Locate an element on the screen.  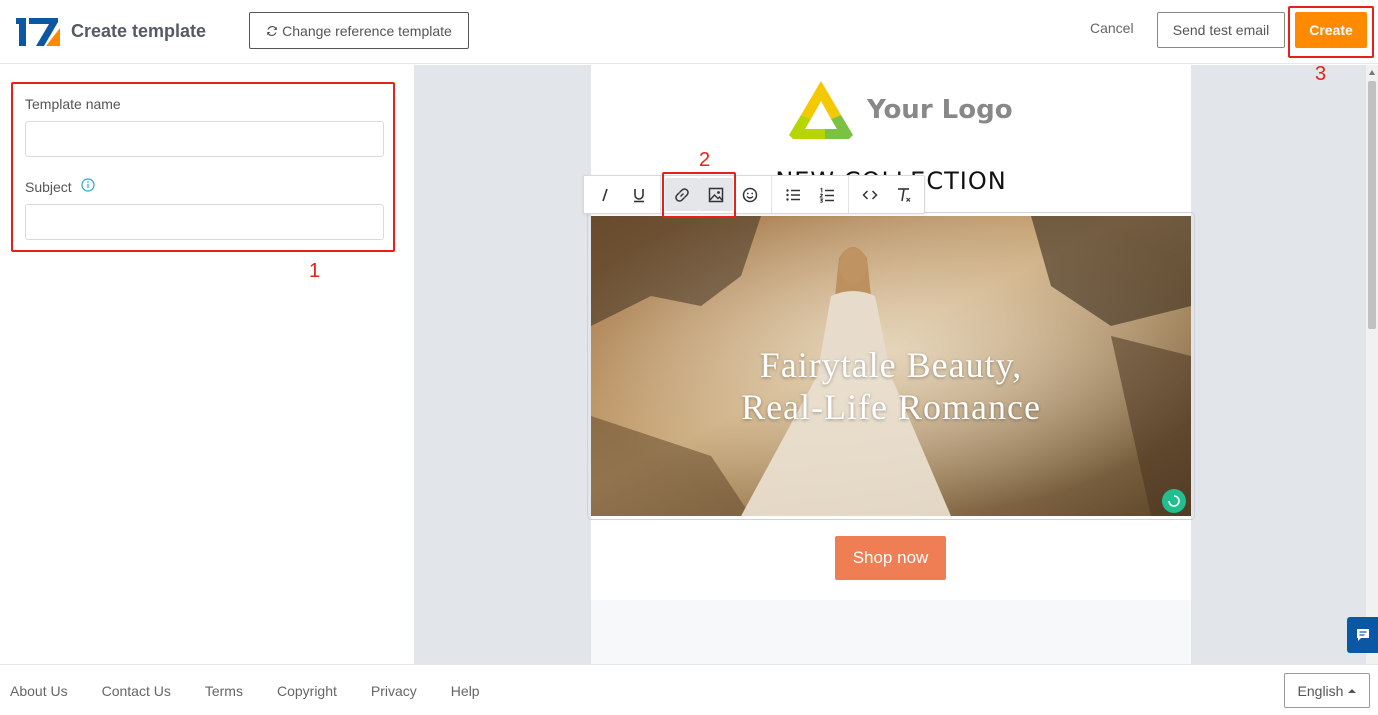
hero-headline: Fairytale Beauty, Real-Life Romance is located at coordinates (891, 386).